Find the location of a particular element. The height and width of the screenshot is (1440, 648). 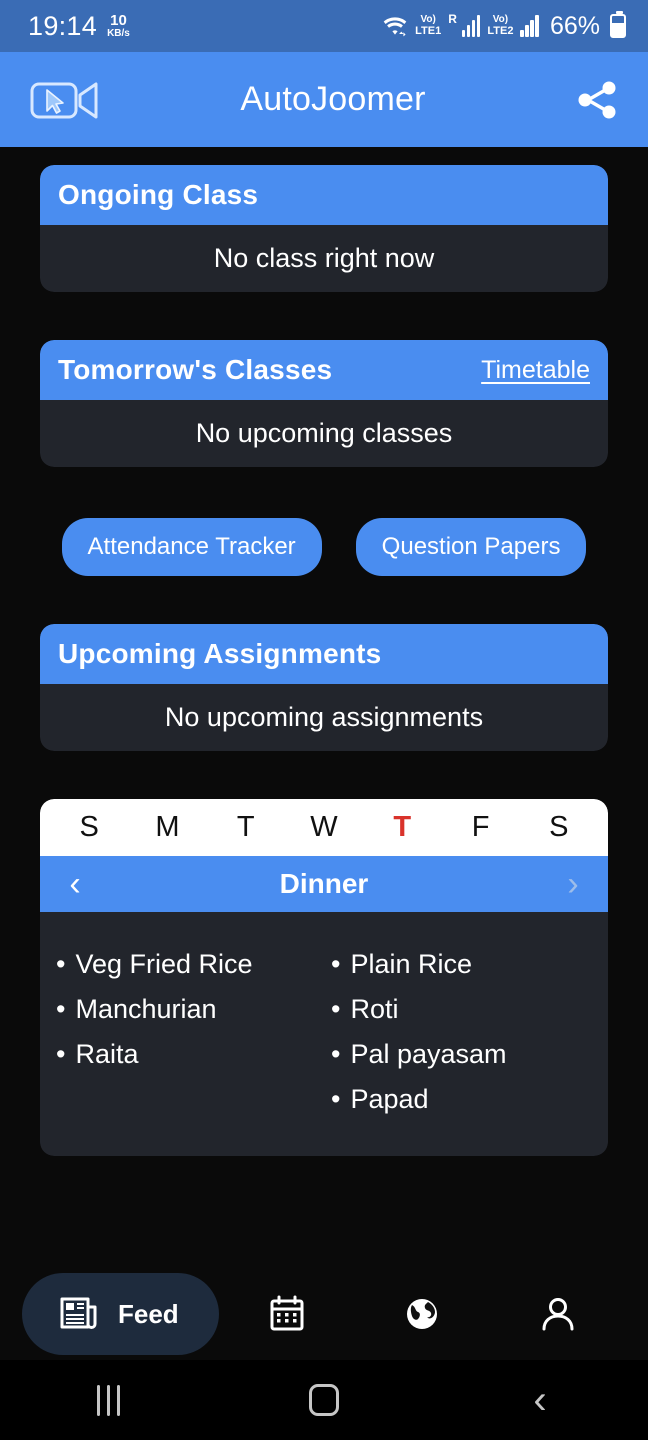

ongoing-class-card: Ongoing Class No class right now is located at coordinates (324, 228).